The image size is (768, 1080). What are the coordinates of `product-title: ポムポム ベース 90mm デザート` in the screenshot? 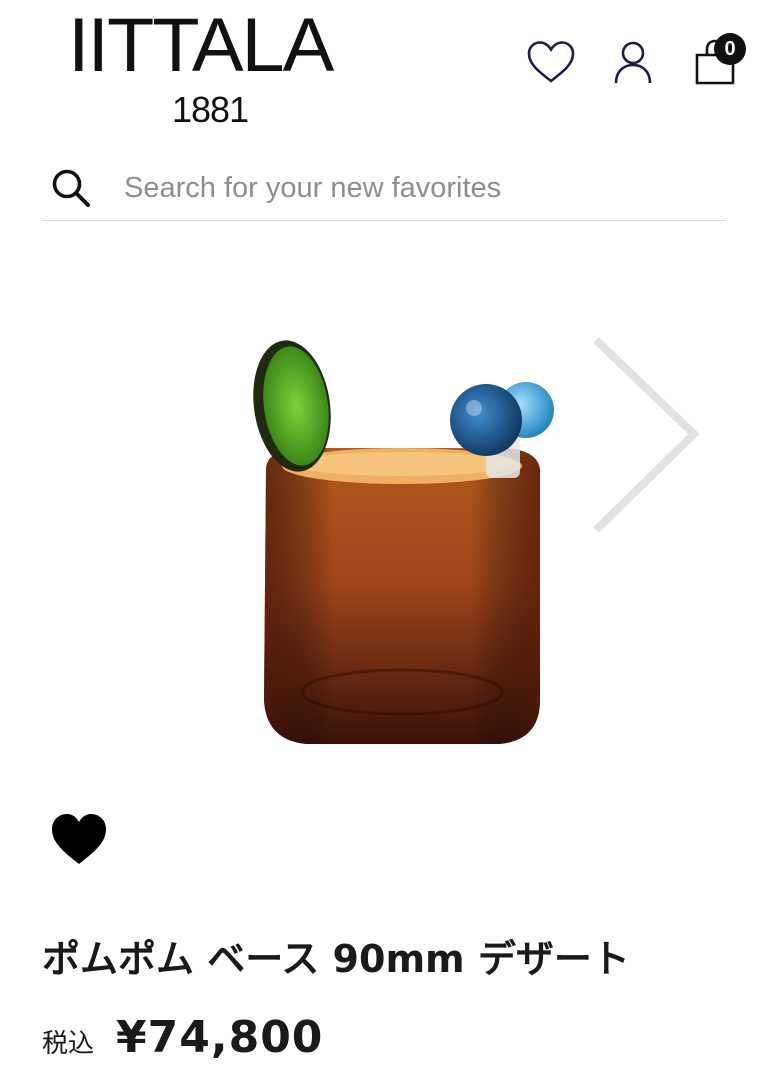 It's located at (336, 959).